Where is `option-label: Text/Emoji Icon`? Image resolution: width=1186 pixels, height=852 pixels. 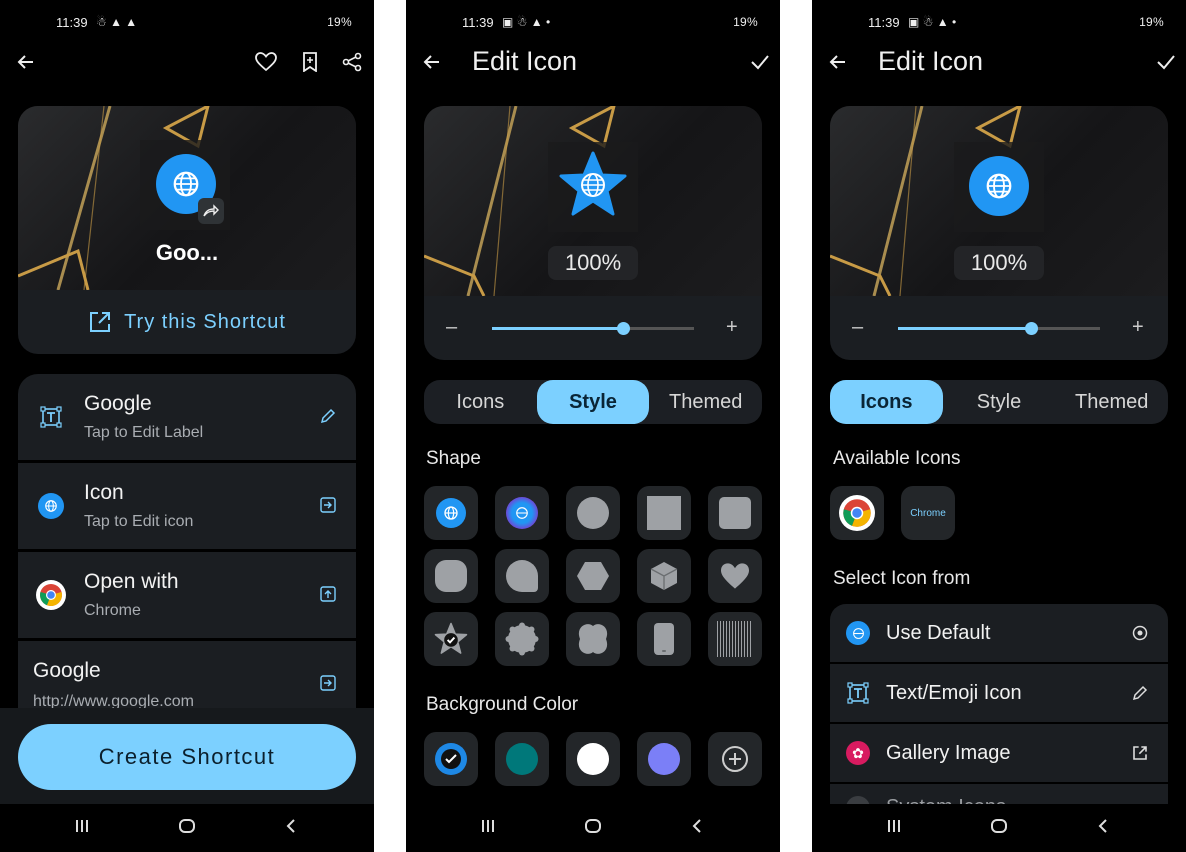
option-label: Text/Emoji Icon is located at coordinates (954, 693).